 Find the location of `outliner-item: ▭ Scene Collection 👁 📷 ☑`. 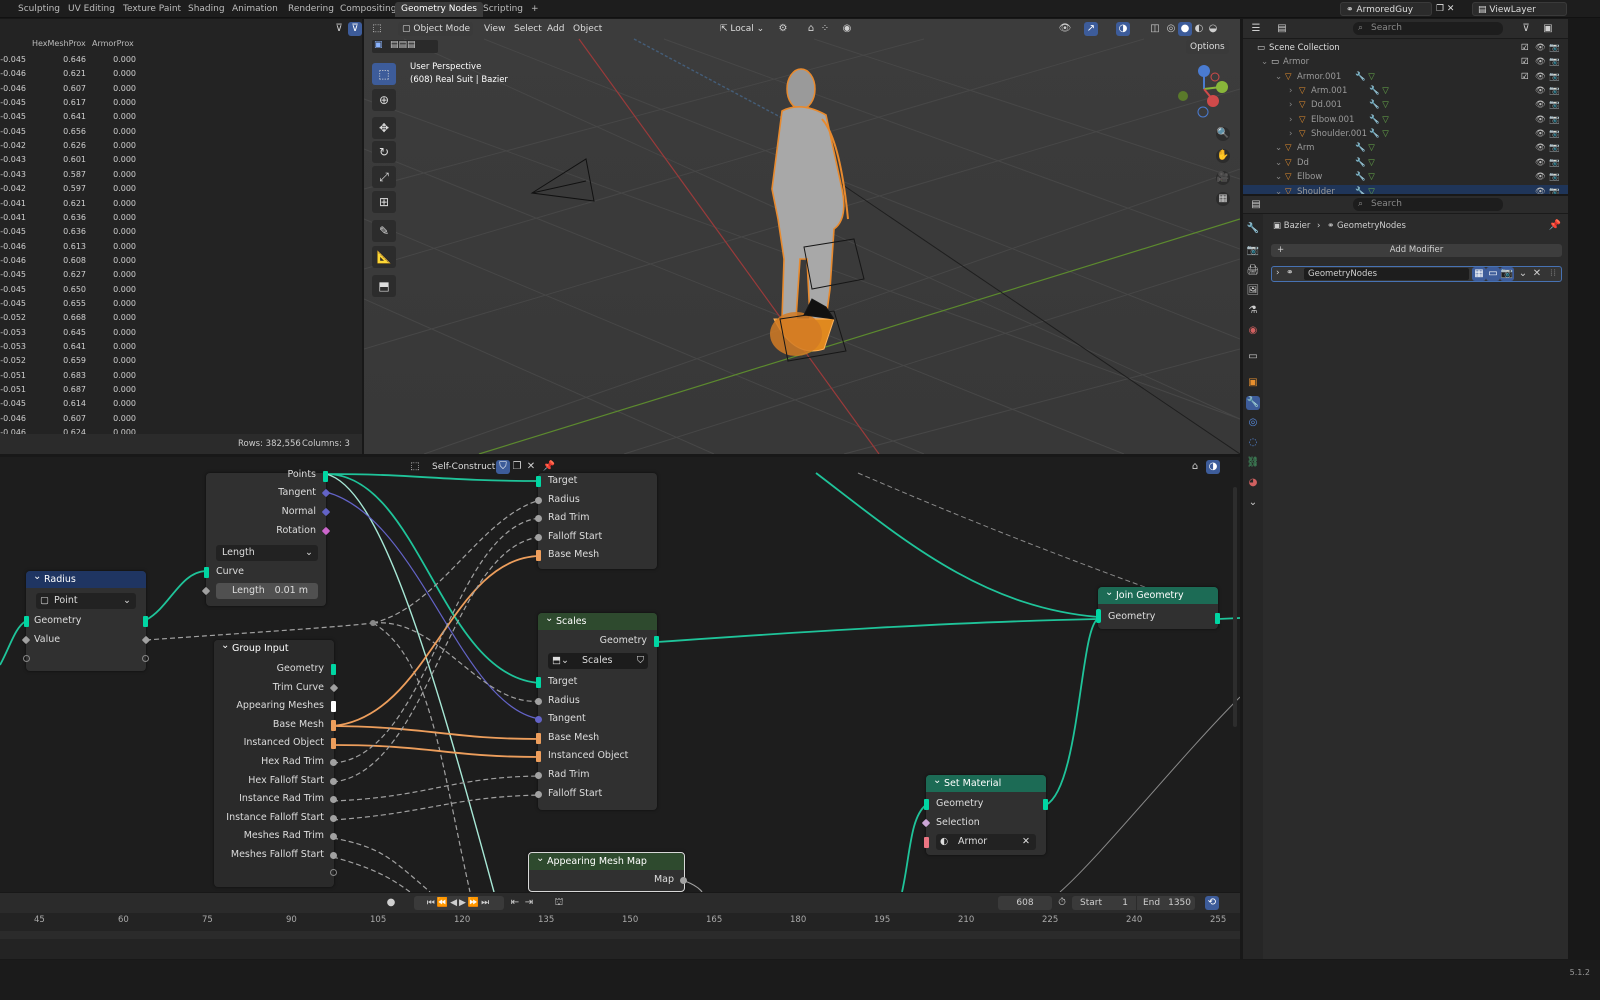

outliner-item: ▭ Scene Collection 👁 📷 ☑ is located at coordinates (1405, 48).